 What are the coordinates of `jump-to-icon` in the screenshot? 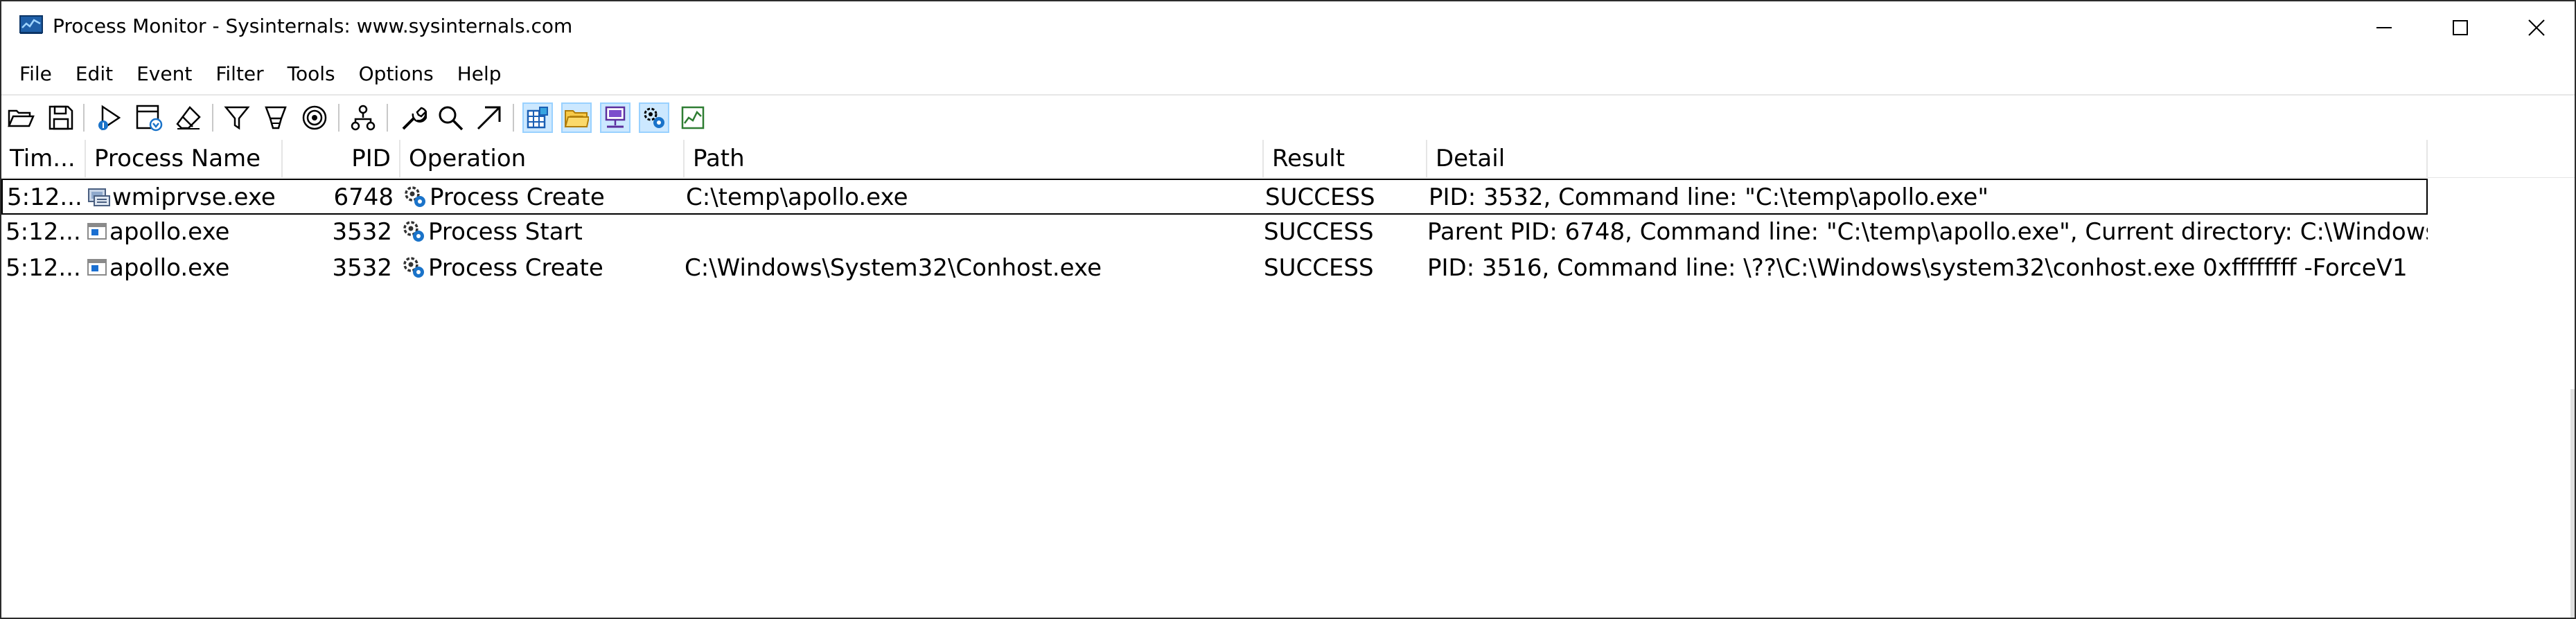 It's located at (489, 118).